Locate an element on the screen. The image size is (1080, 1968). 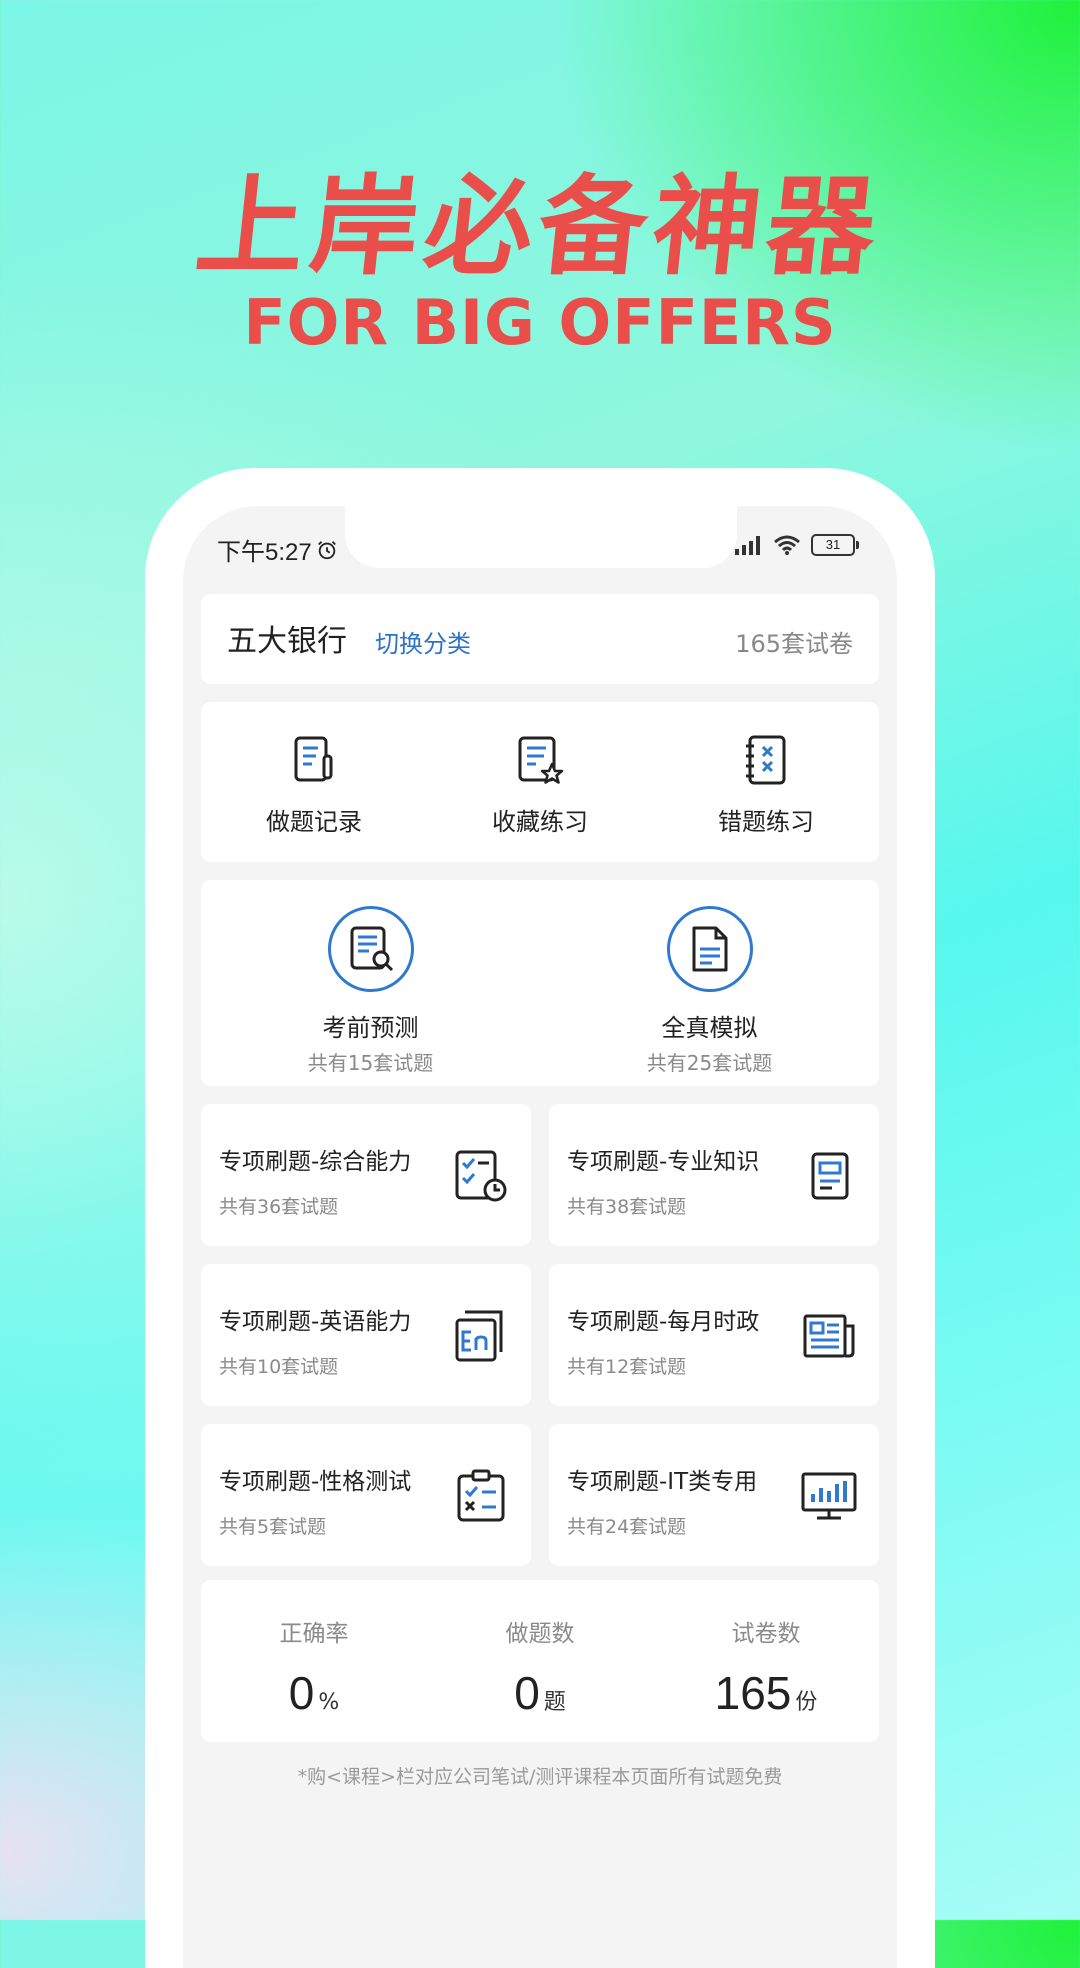
document-icon is located at coordinates (709, 949).